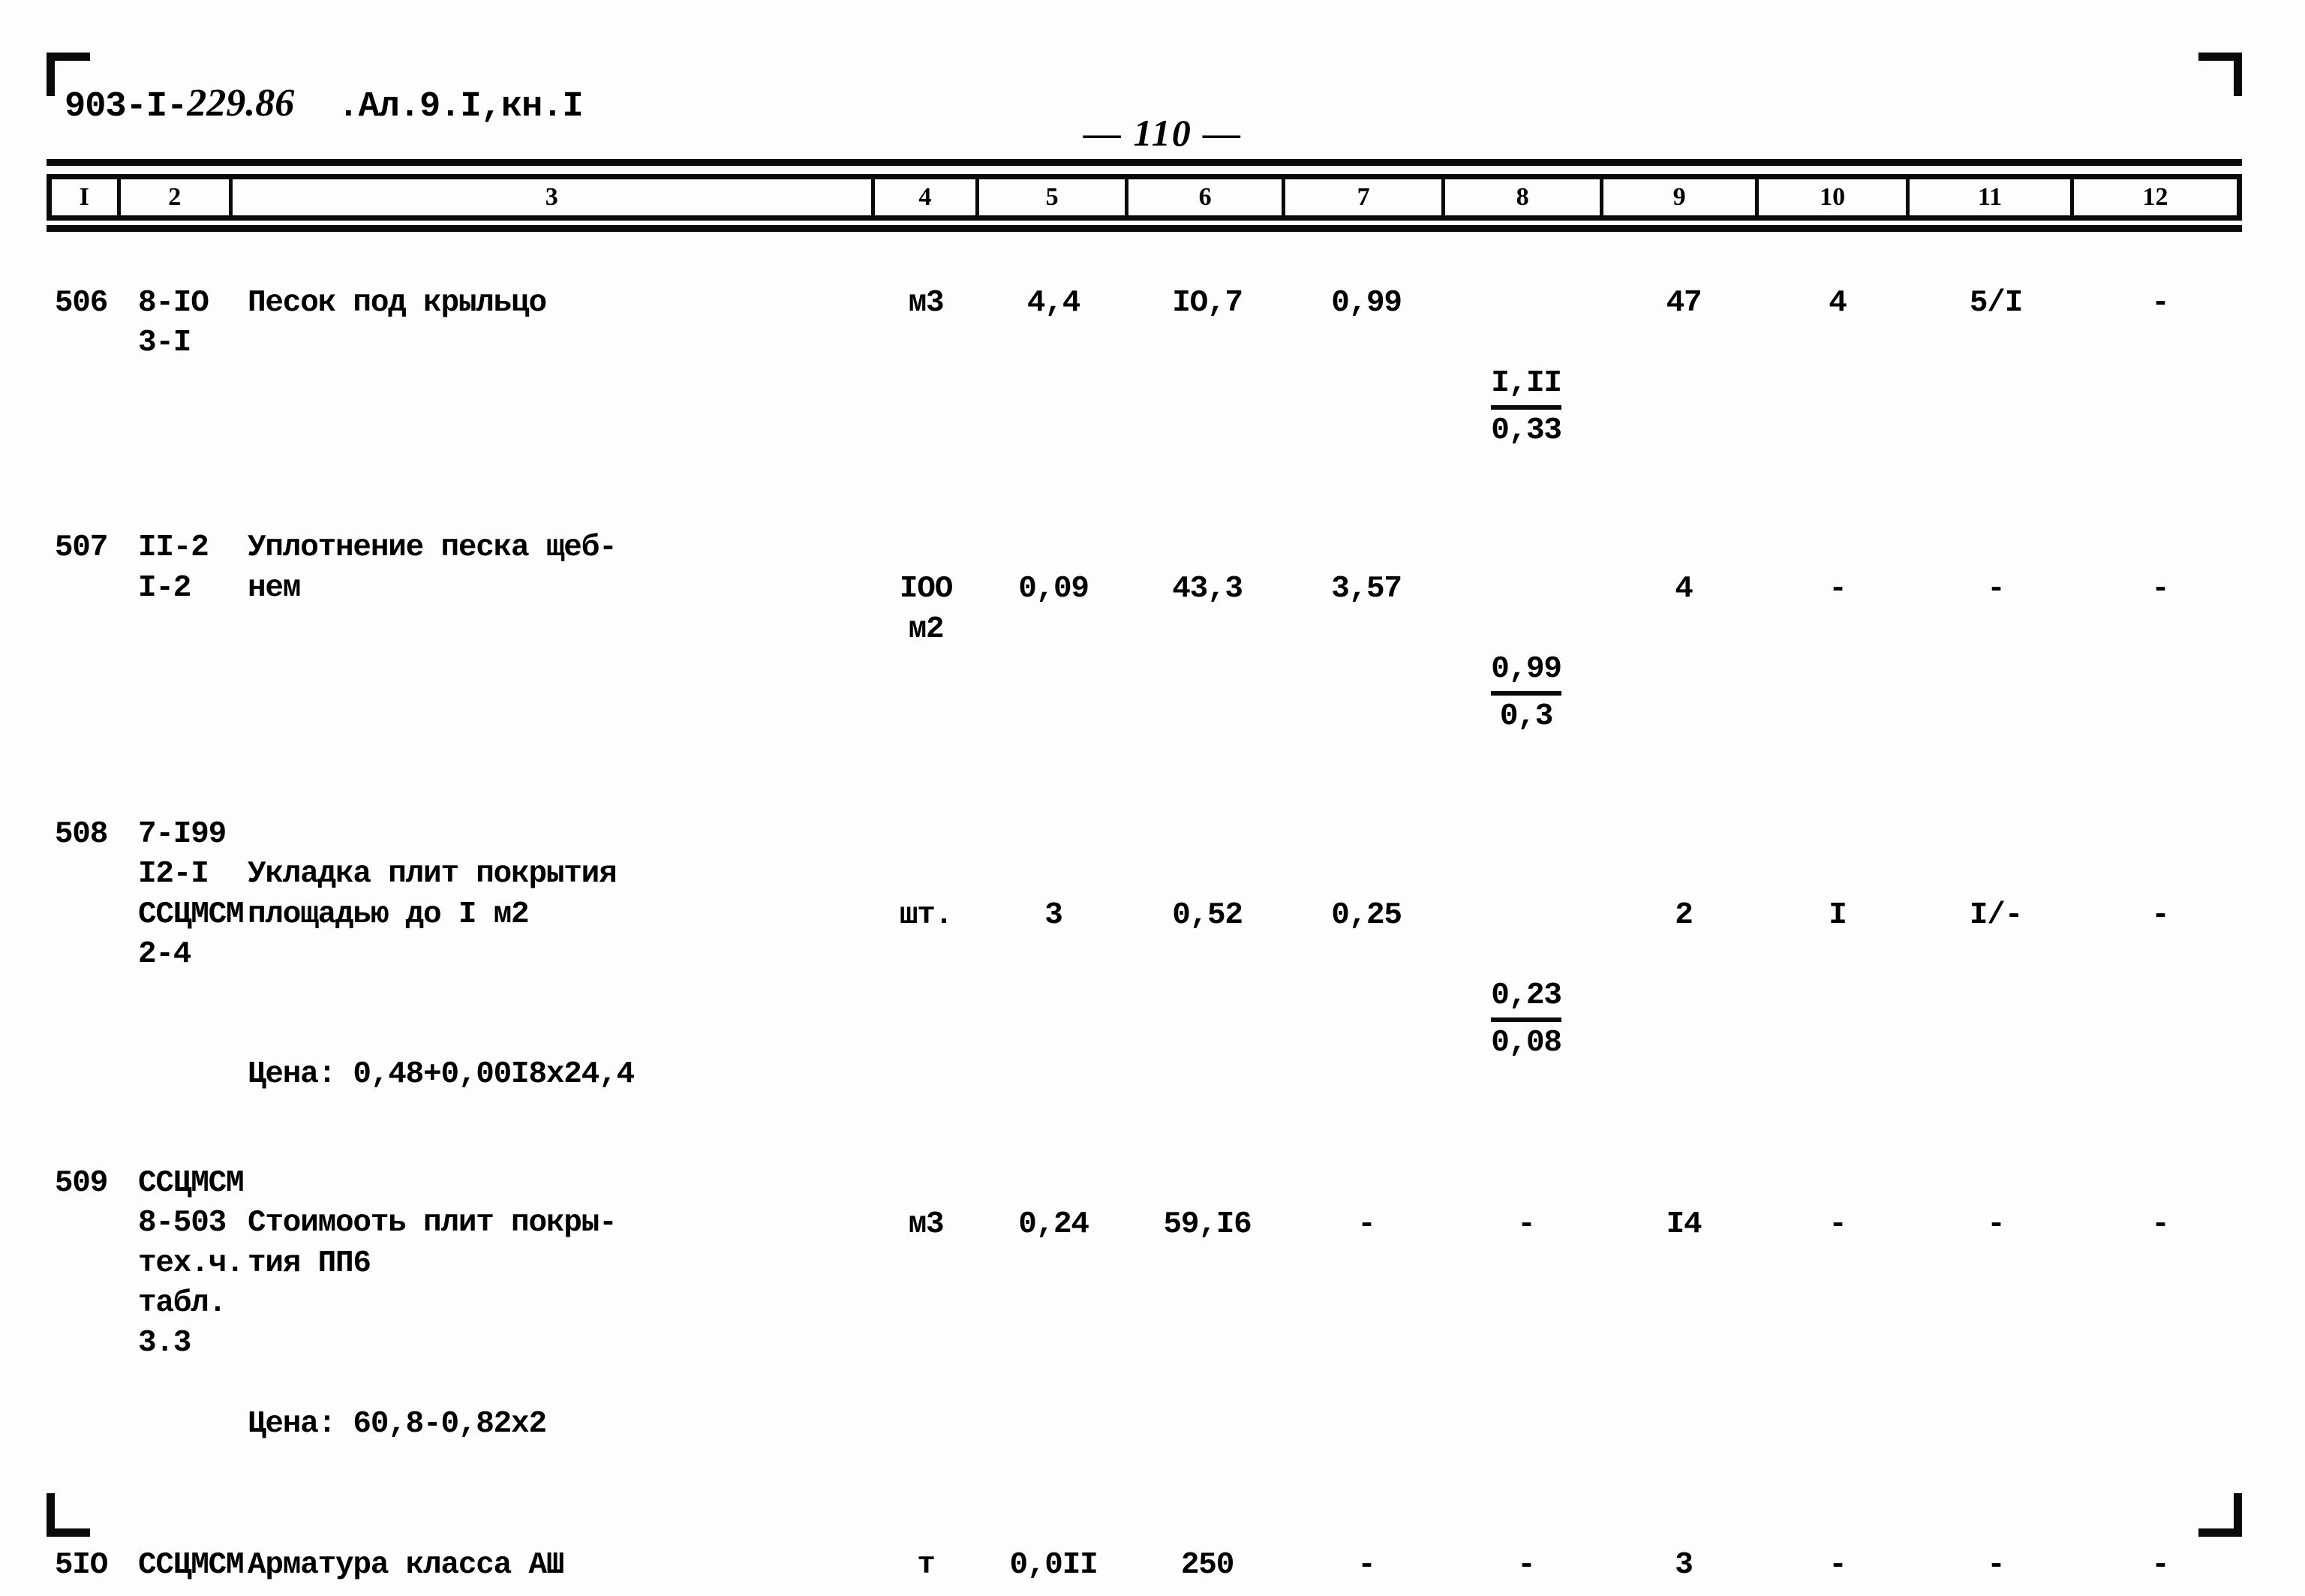 This screenshot has width=2305, height=1596. I want to click on row-description: Песок под крыльцо, so click(398, 303).